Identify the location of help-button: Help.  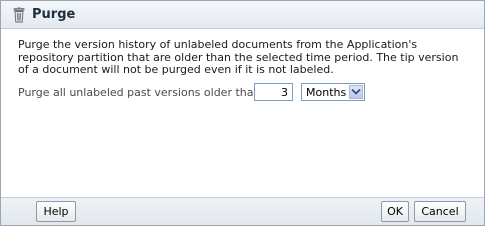
(56, 211).